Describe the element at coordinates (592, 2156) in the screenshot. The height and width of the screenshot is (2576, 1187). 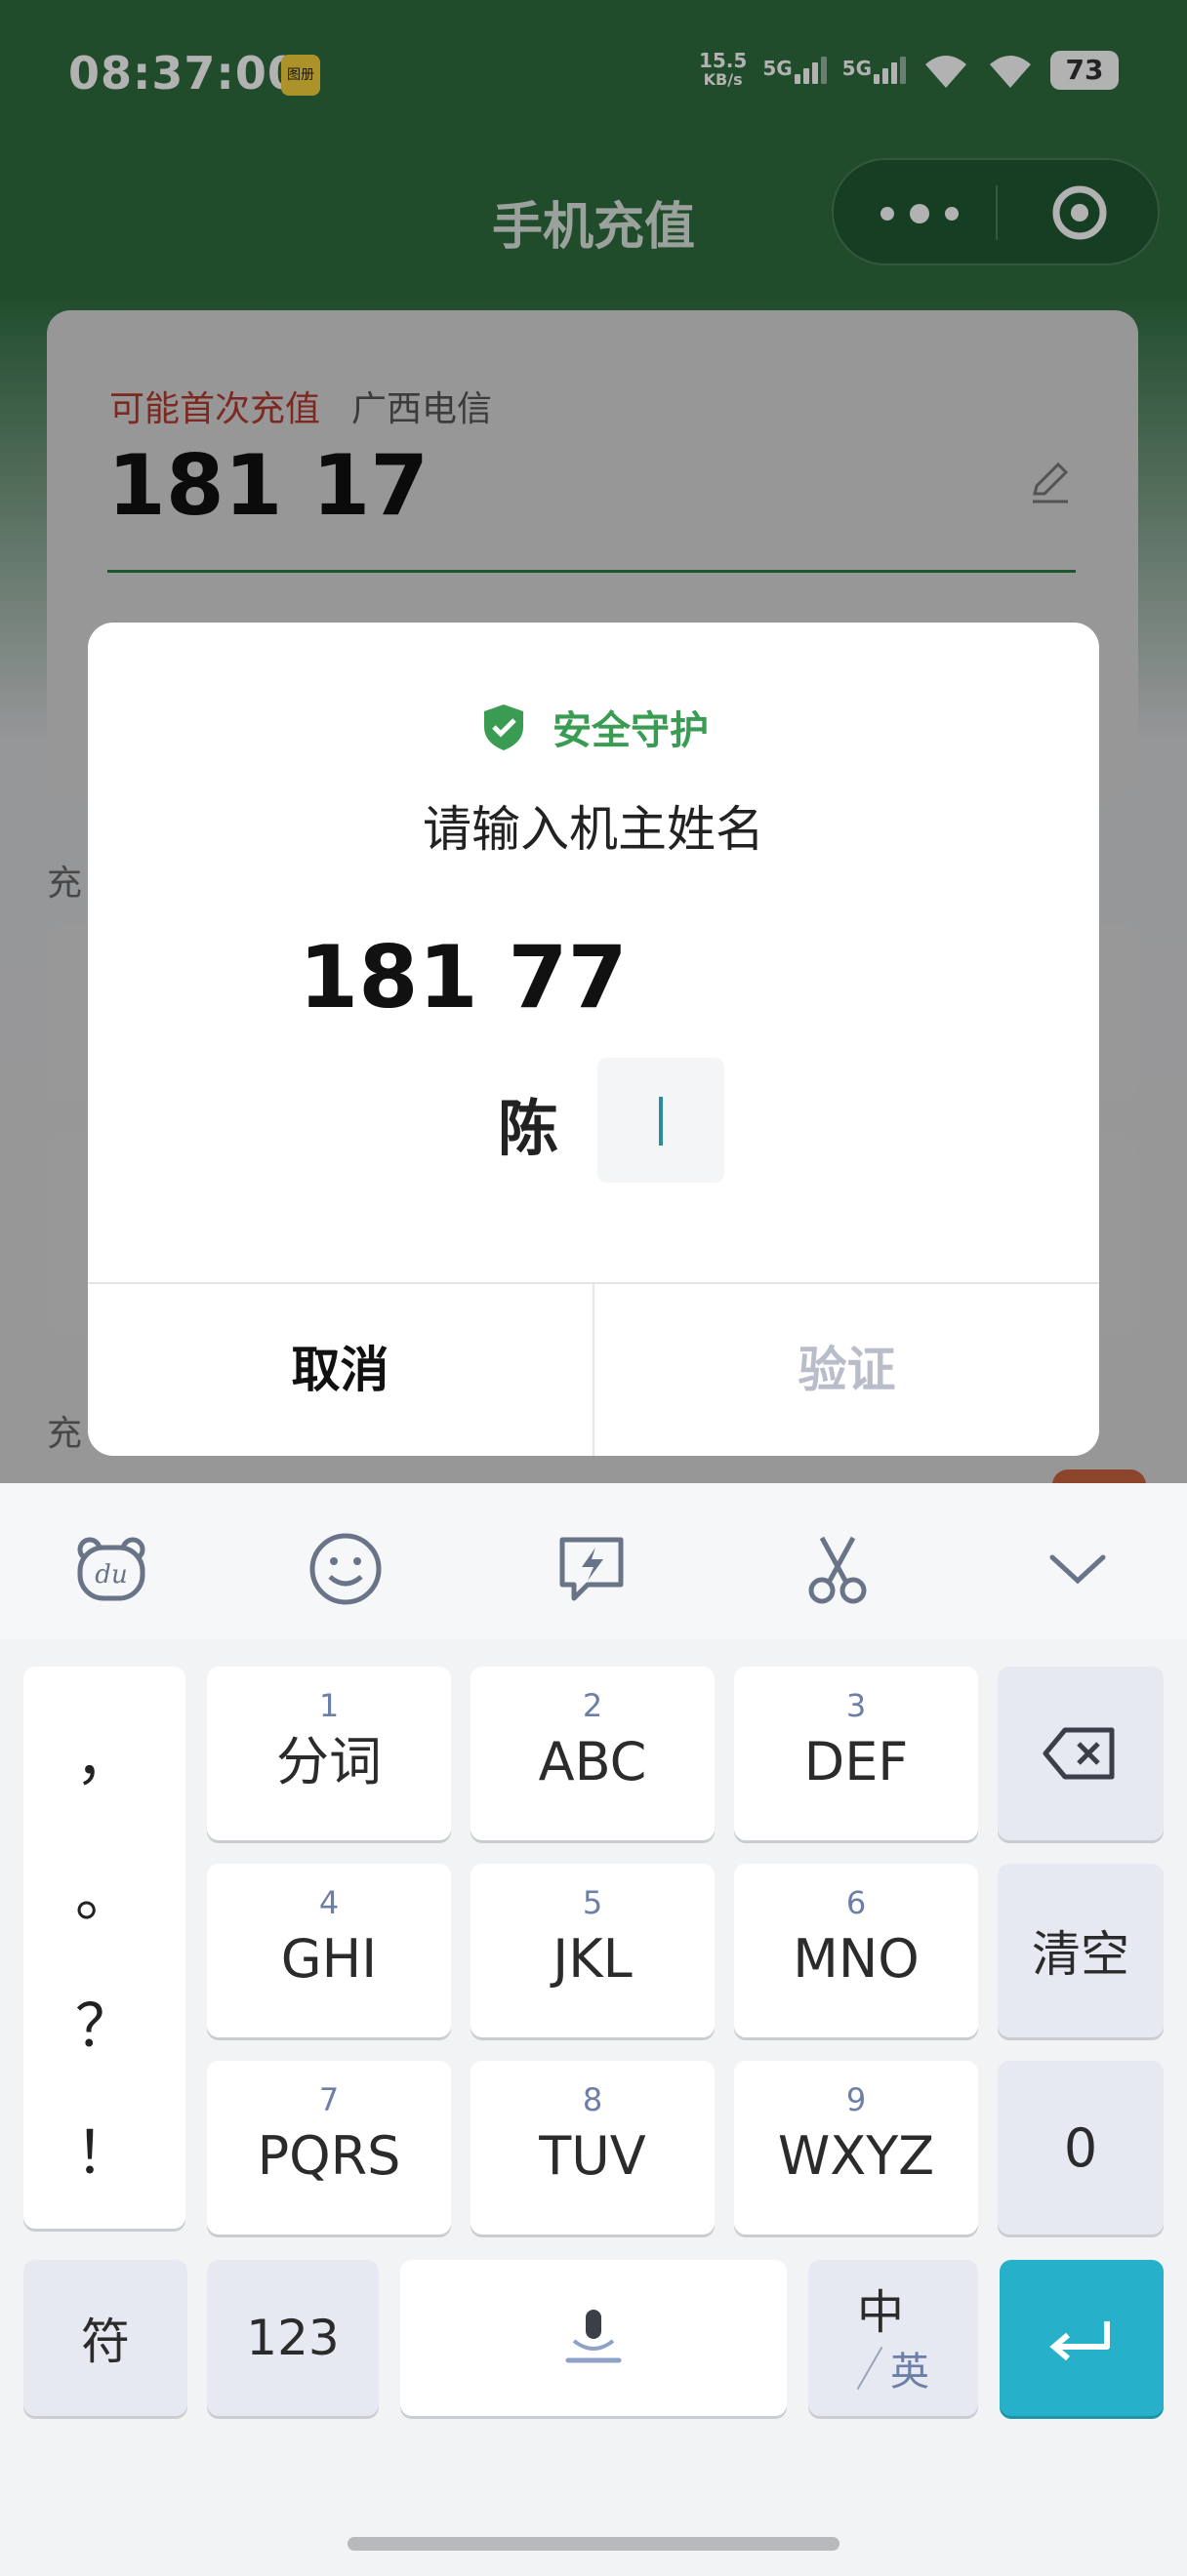
I see `key-label: TUV` at that location.